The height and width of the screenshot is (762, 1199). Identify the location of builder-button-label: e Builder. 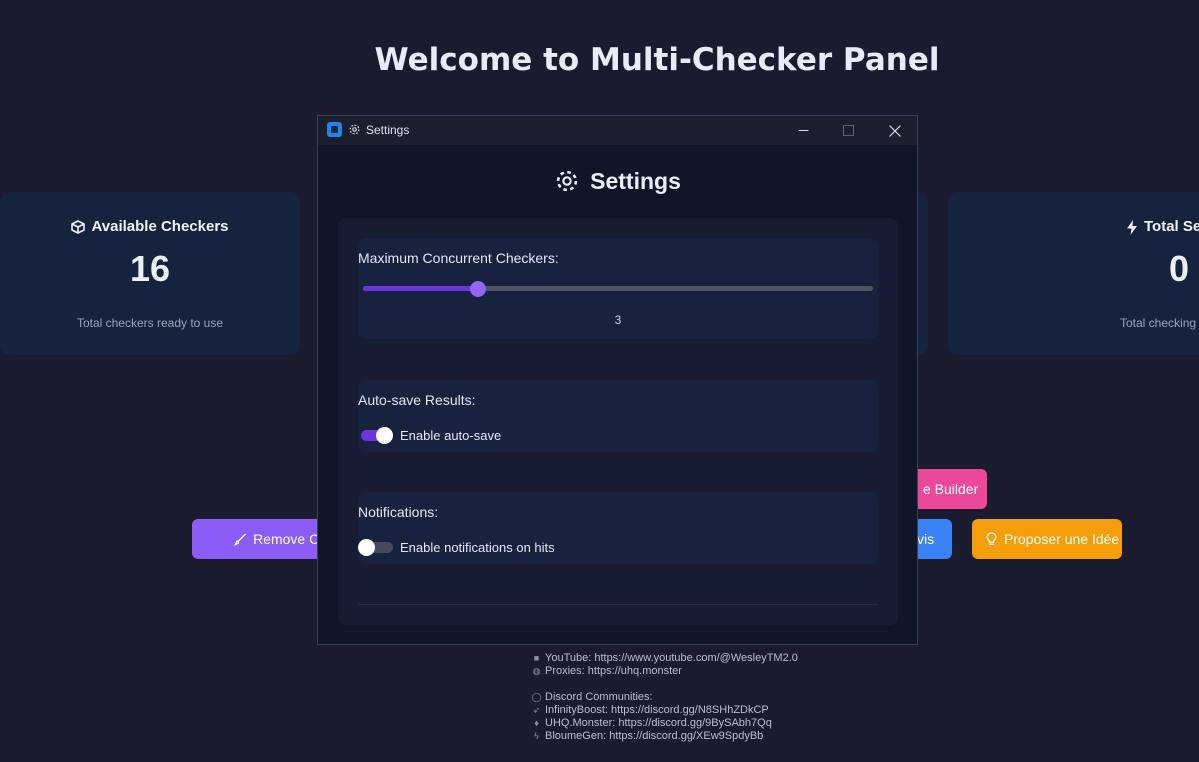
(951, 489).